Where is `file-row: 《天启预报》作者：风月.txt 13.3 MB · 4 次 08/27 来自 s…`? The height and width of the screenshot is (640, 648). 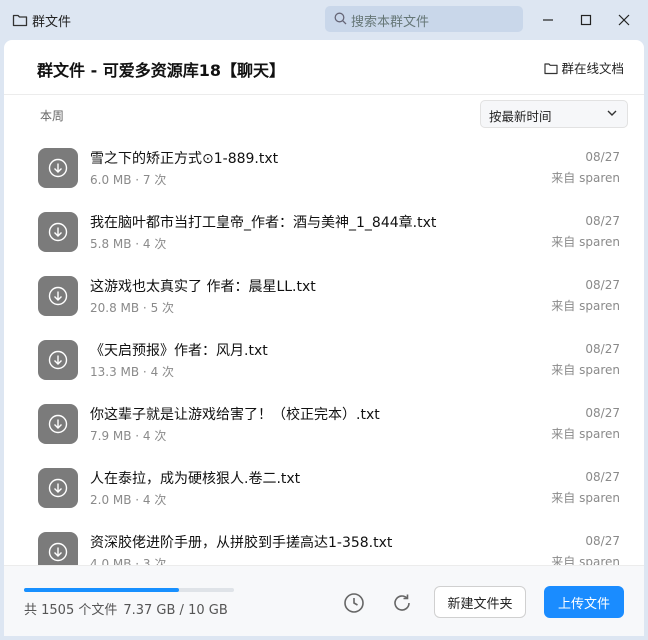
file-row: 《天启预报》作者：风月.txt 13.3 MB · 4 次 08/27 来自 s… is located at coordinates (324, 362).